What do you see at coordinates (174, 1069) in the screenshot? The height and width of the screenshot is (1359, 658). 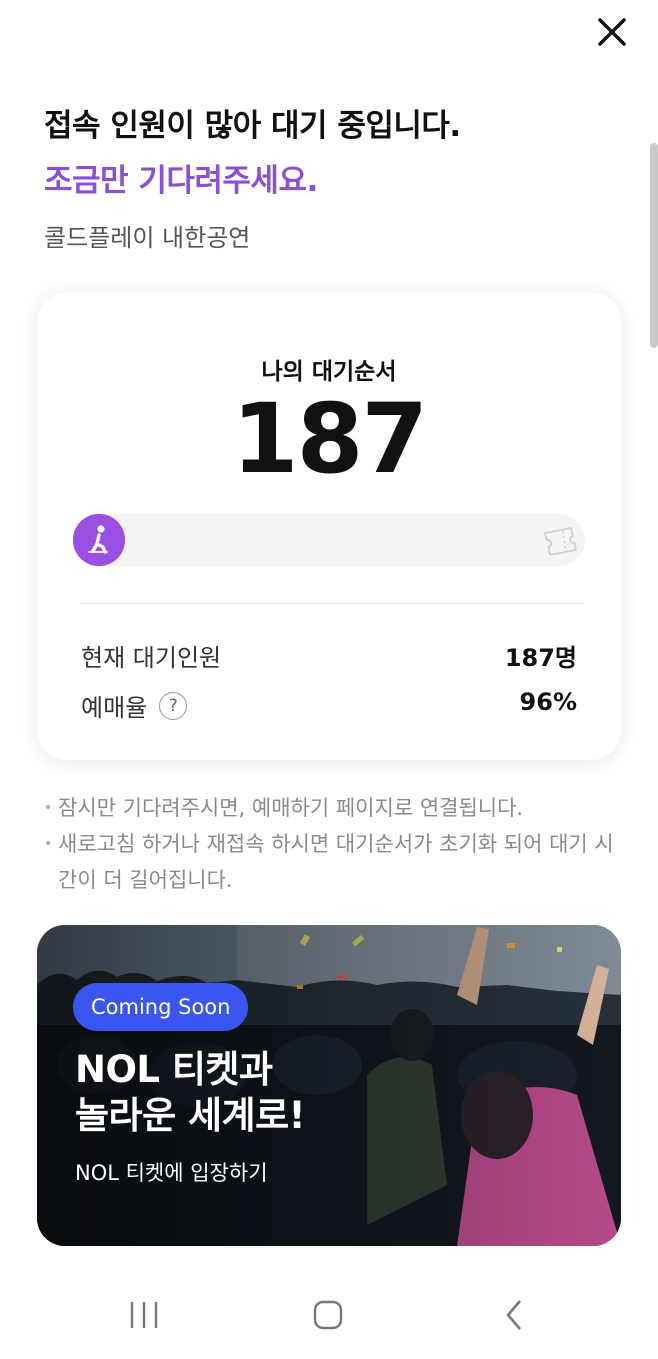 I see `banner-title-line1: NOL 티켓과` at bounding box center [174, 1069].